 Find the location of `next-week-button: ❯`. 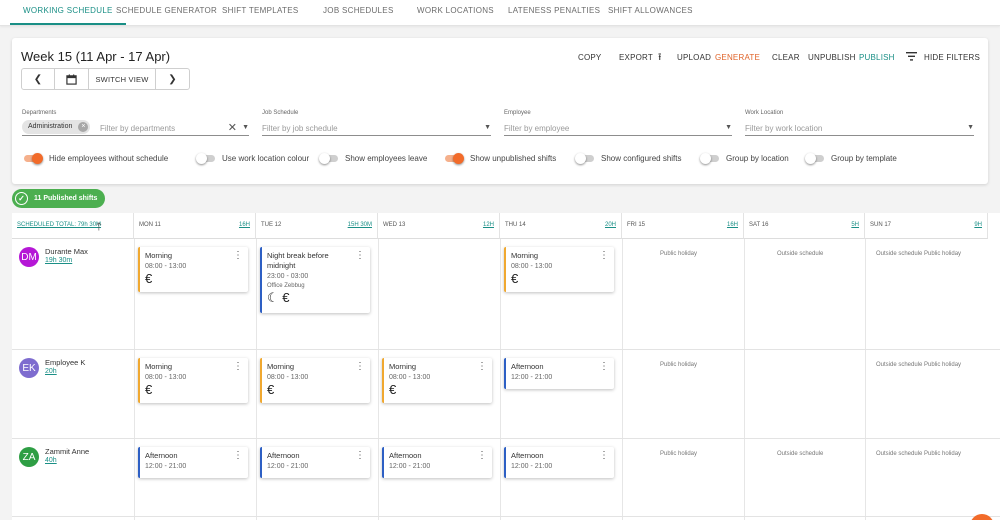

next-week-button: ❯ is located at coordinates (172, 79).